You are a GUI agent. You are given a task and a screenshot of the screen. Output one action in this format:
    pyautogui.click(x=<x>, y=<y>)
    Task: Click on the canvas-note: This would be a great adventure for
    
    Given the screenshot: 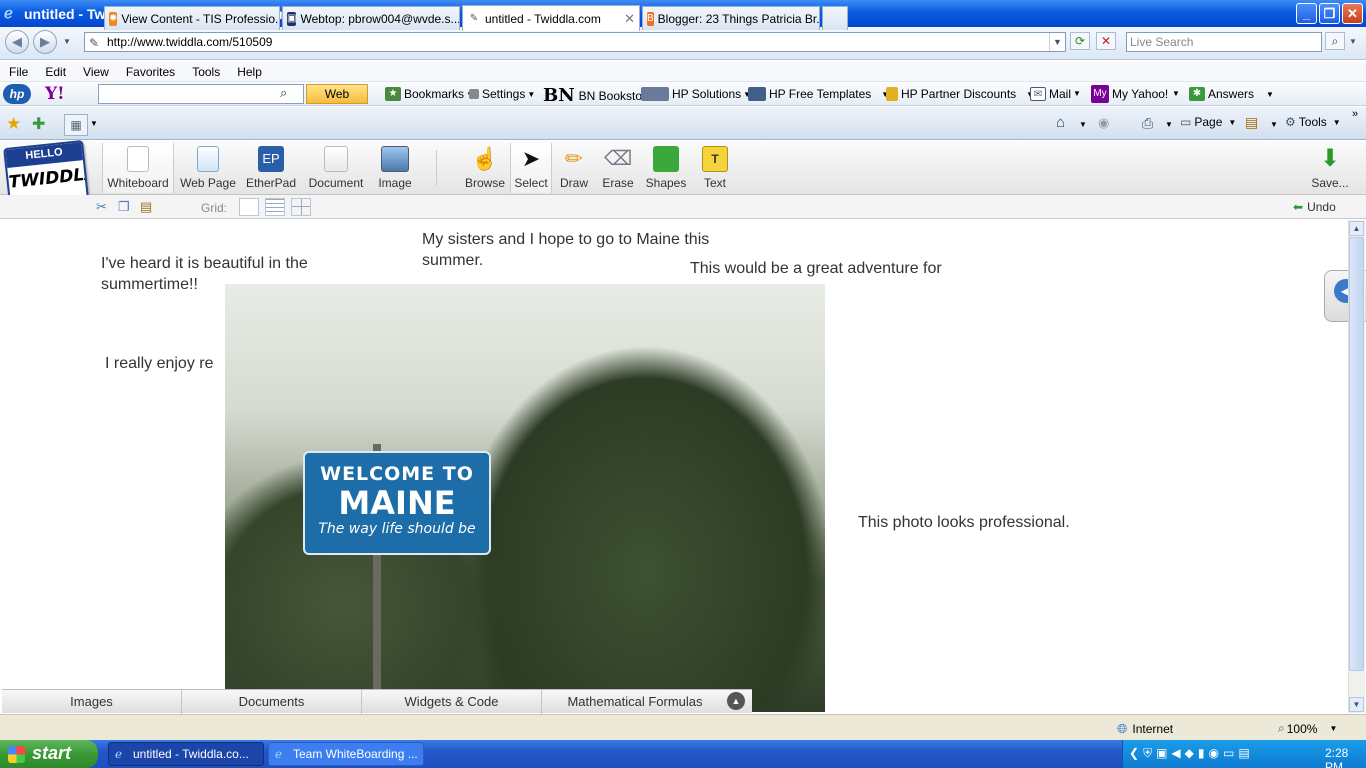 What is the action you would take?
    pyautogui.click(x=840, y=268)
    